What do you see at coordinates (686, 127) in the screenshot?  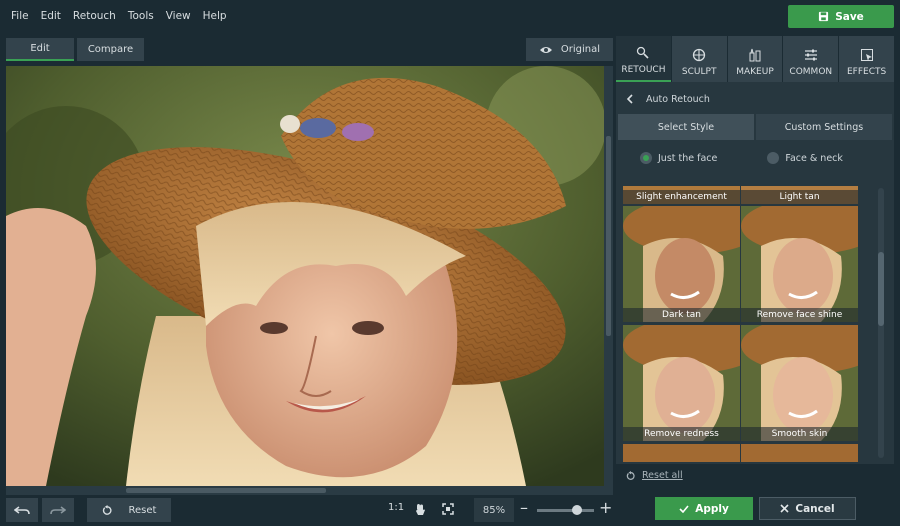 I see `tab-select-style: Select Style` at bounding box center [686, 127].